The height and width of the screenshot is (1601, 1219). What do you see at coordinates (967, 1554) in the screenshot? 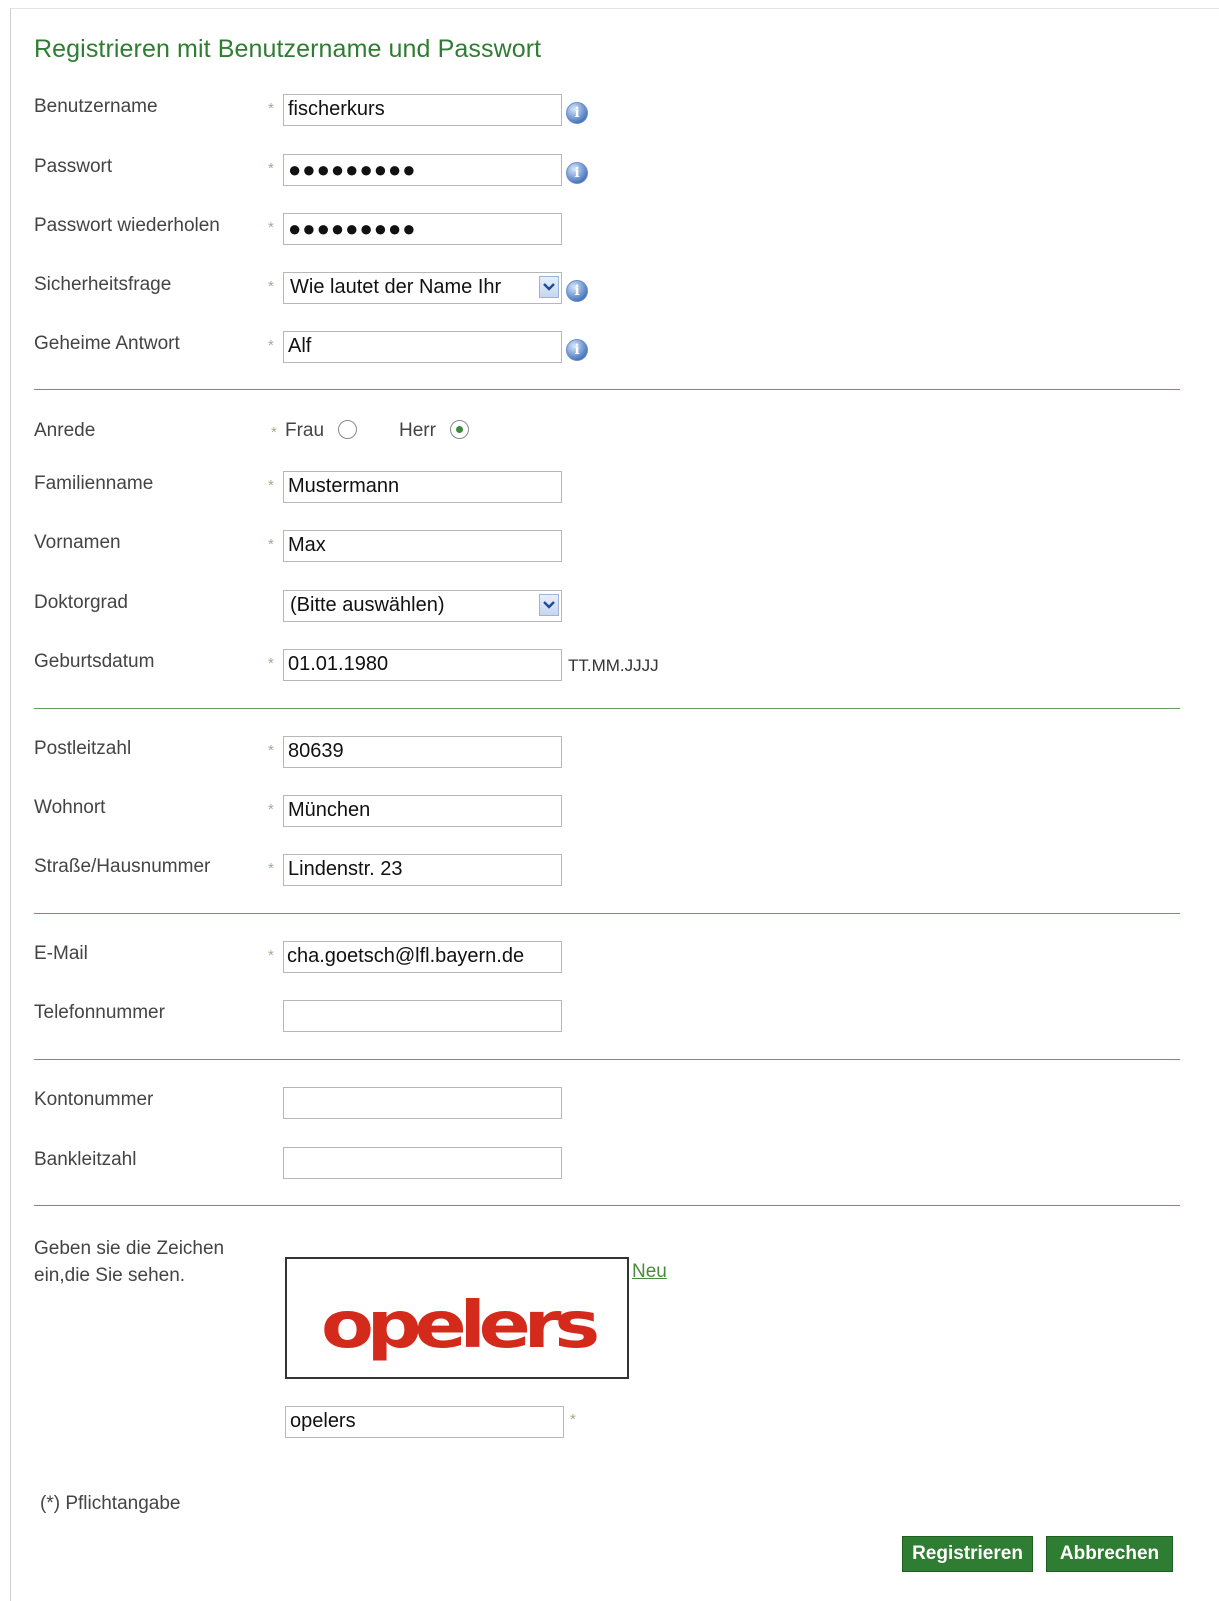
I see `register-button: Registrieren` at bounding box center [967, 1554].